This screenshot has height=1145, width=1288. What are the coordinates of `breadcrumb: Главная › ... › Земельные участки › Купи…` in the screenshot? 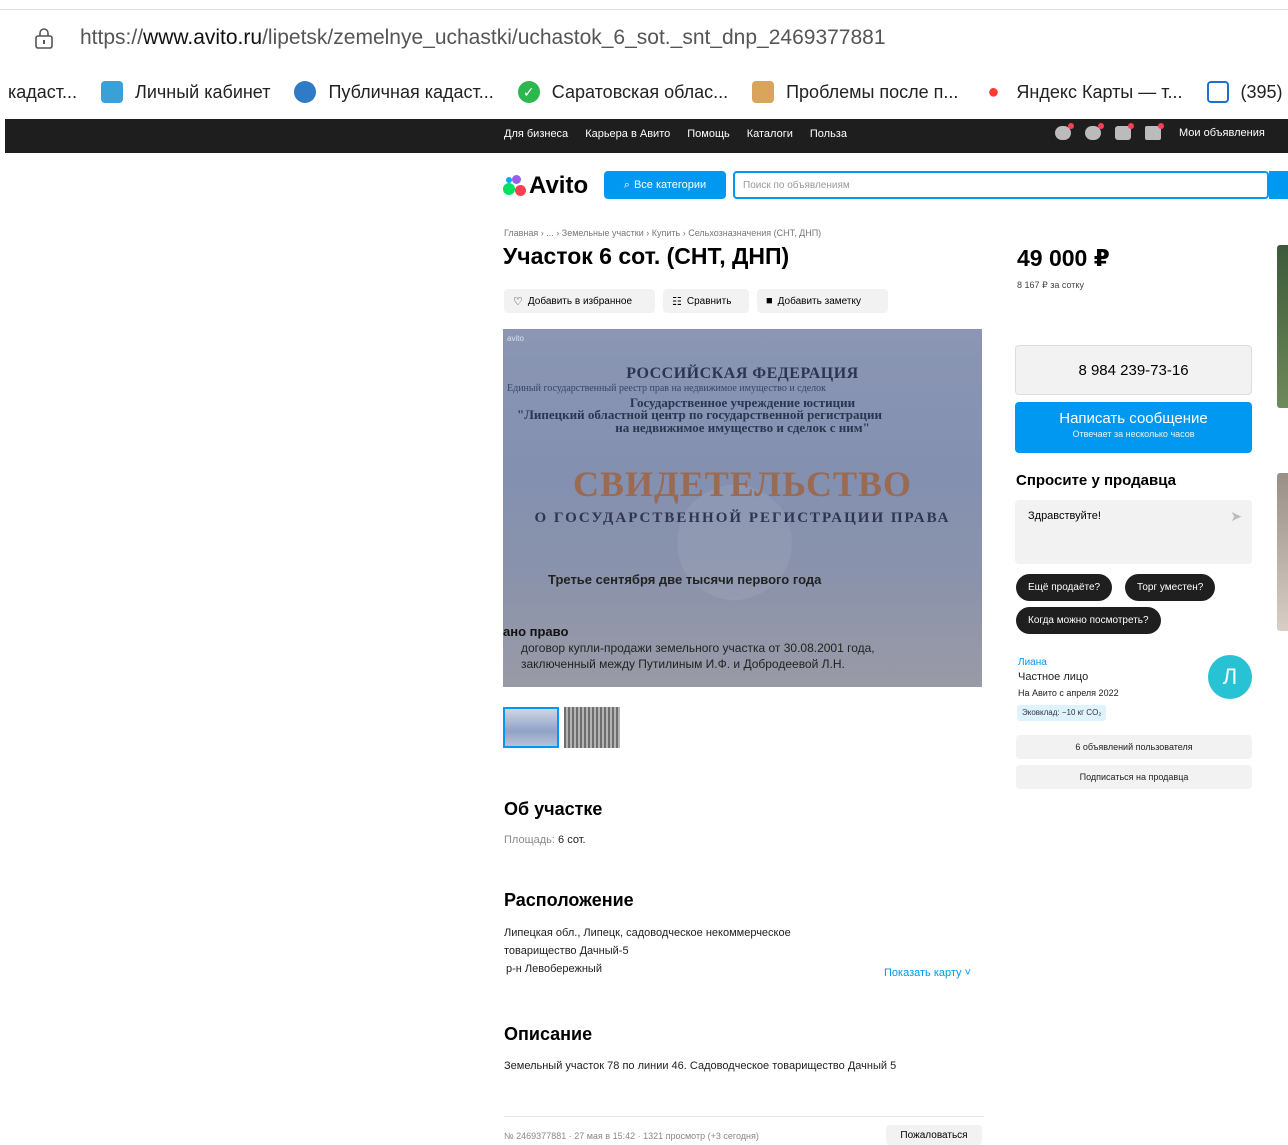 It's located at (662, 233).